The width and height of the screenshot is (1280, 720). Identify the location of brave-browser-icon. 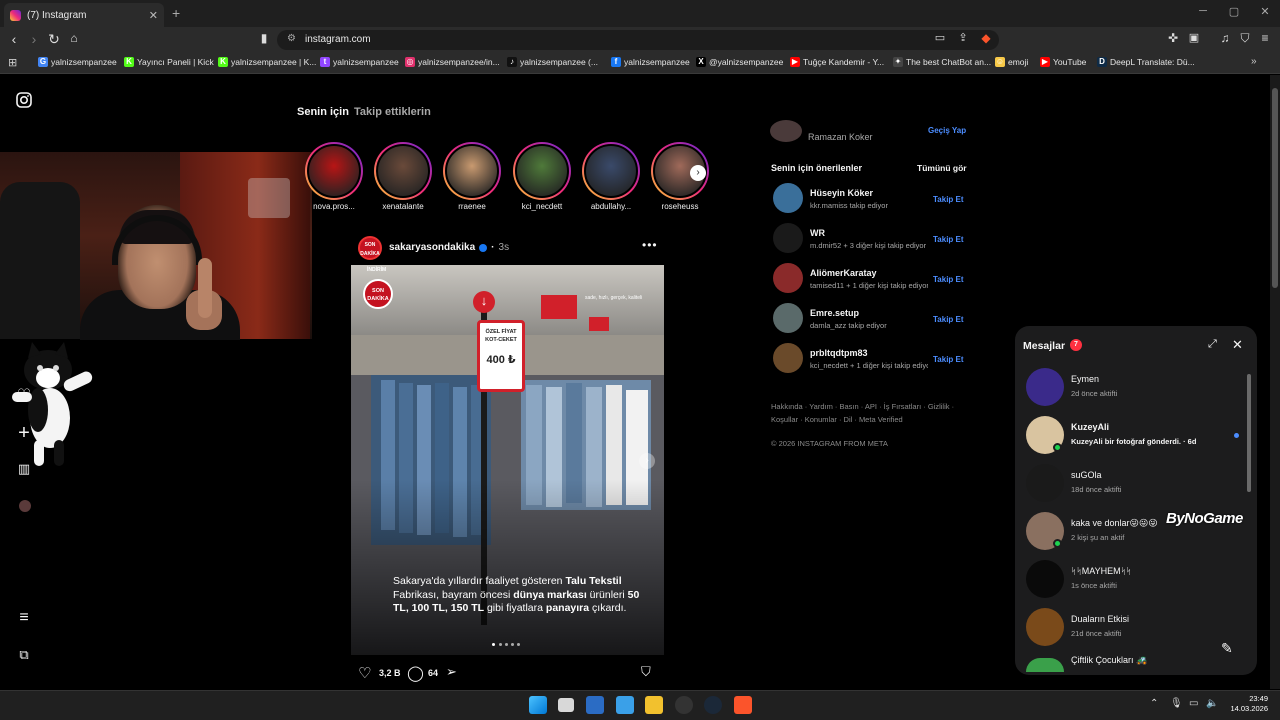
(743, 705).